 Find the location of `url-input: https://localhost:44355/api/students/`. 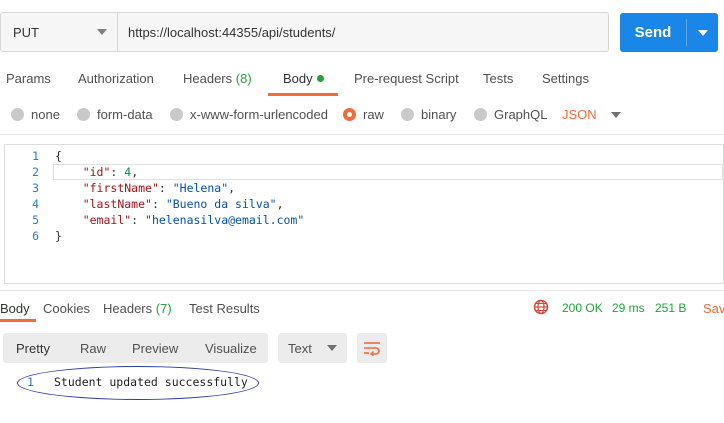

url-input: https://localhost:44355/api/students/ is located at coordinates (363, 32).